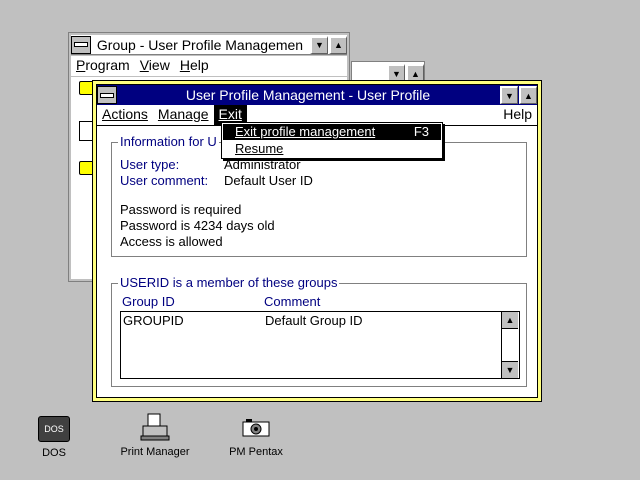 The image size is (640, 480). I want to click on groups-listbox: GROUPID Default Group ID ▲ ▼, so click(320, 345).